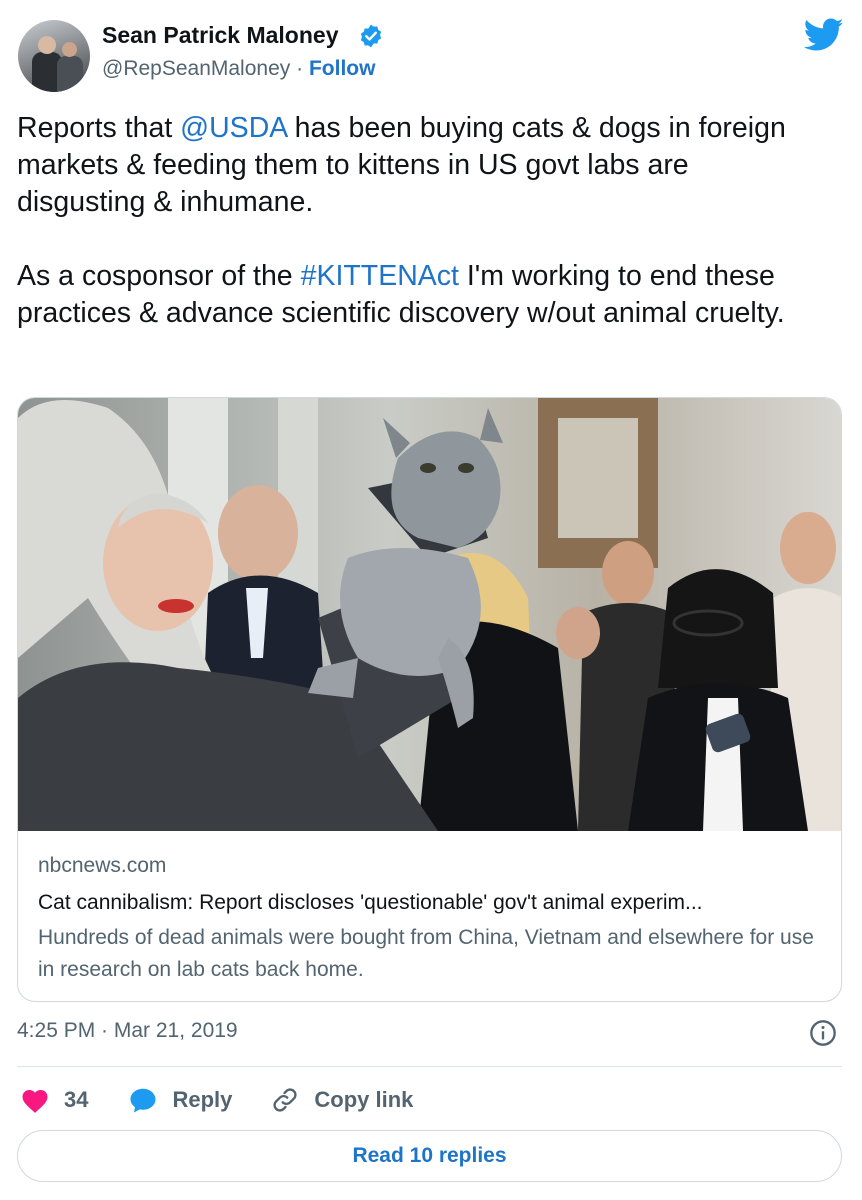  What do you see at coordinates (371, 36) in the screenshot?
I see `verified-badge-icon` at bounding box center [371, 36].